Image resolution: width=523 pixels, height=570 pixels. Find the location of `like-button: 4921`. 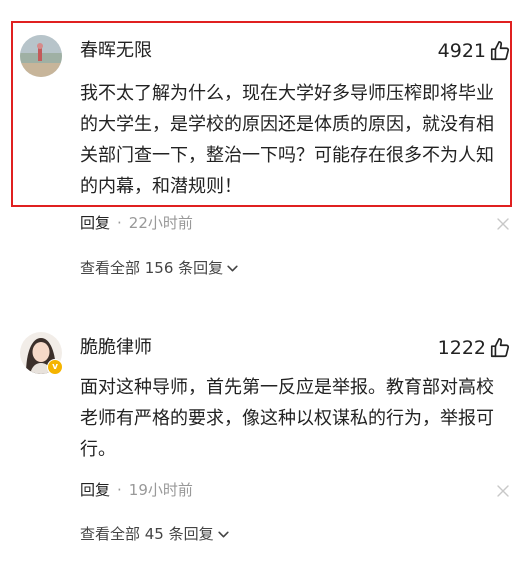

like-button: 4921 is located at coordinates (474, 51).